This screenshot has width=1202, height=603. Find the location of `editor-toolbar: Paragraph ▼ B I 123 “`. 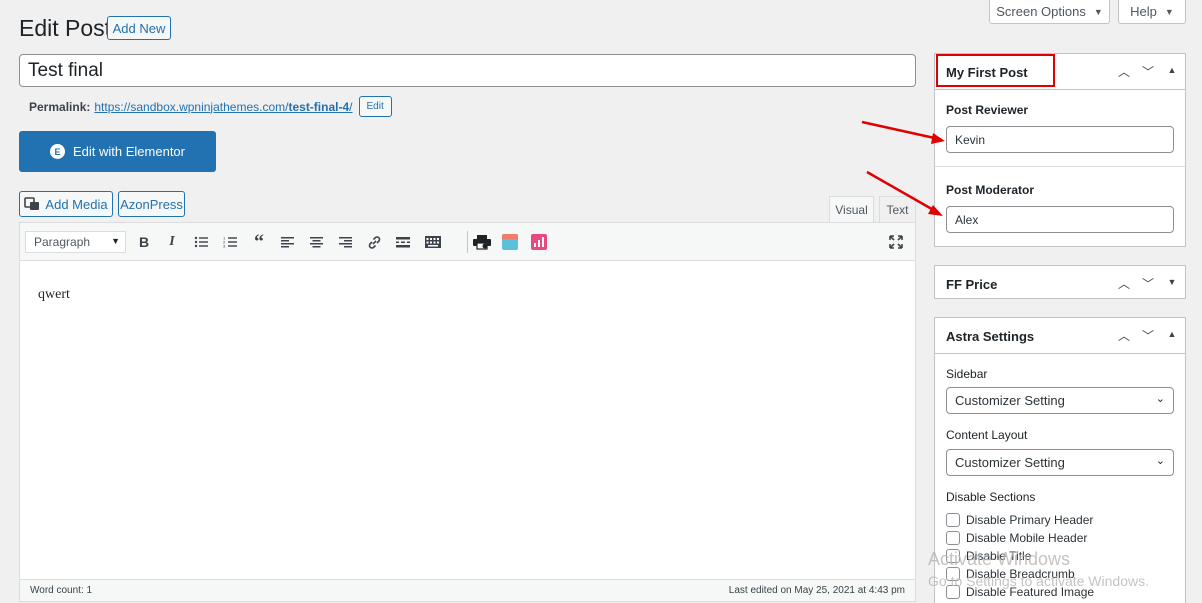

editor-toolbar: Paragraph ▼ B I 123 “ is located at coordinates (467, 242).